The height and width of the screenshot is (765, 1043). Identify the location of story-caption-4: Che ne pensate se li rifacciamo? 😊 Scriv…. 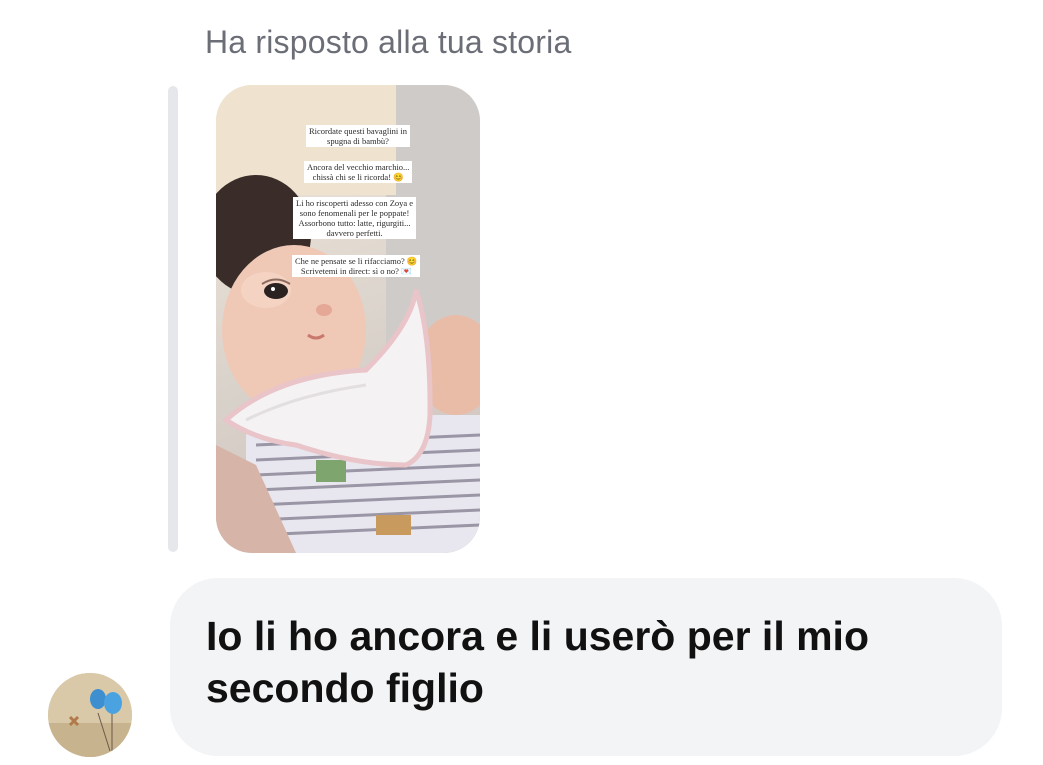
(356, 266).